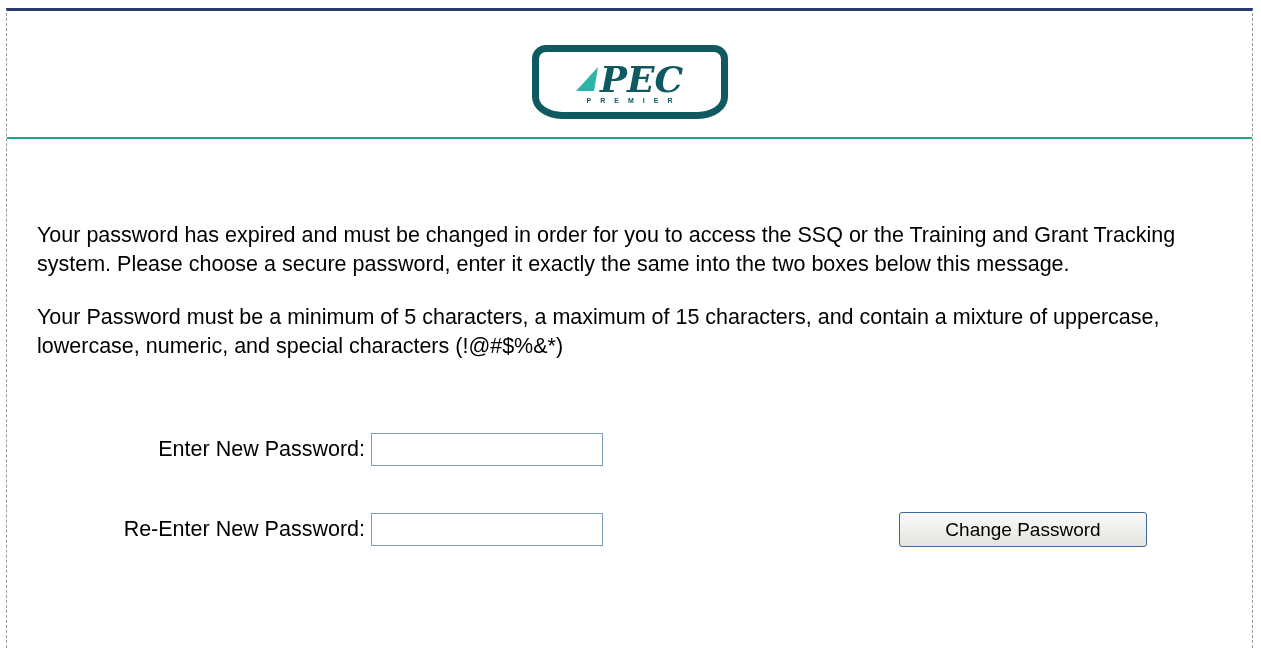 The image size is (1261, 666). What do you see at coordinates (607, 250) in the screenshot?
I see `message-paragraph: Your password has expired and must be changed in order for you to access the SSQ or the Training and Grant Tracking system. Please choose a secure password, enter it exactly the same into the two boxes below this message.` at bounding box center [607, 250].